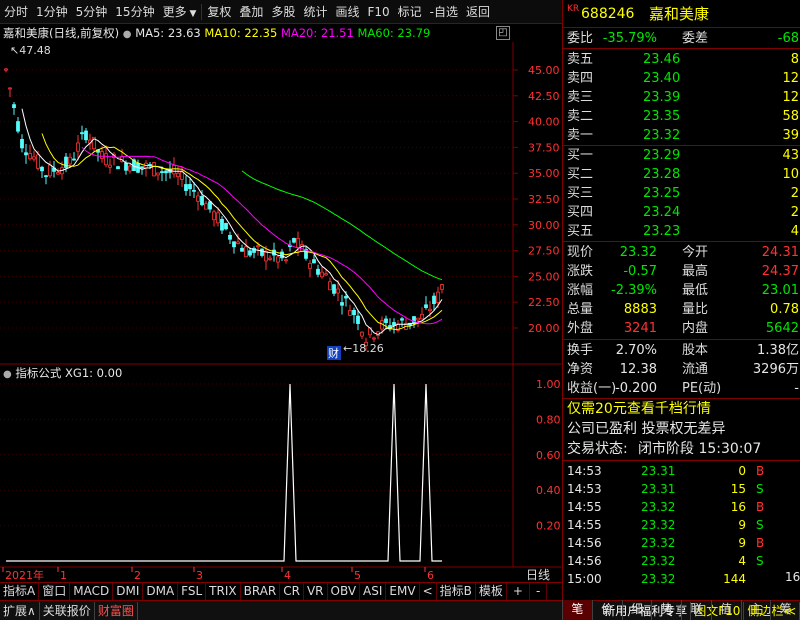 This screenshot has height=620, width=800. Describe the element at coordinates (584, 579) in the screenshot. I see `tick-time: 15:00` at that location.